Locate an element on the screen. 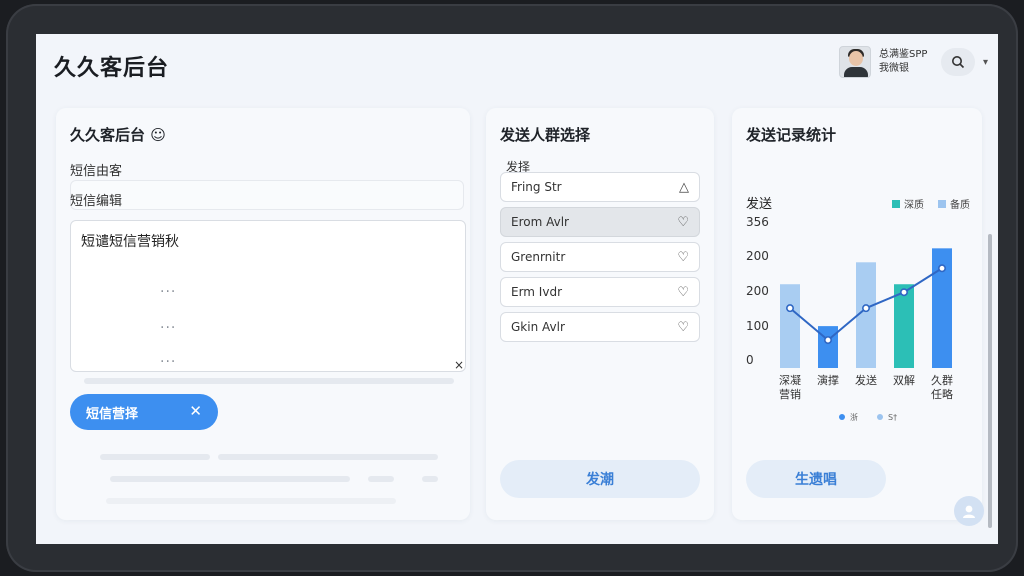 This screenshot has width=1024, height=576. editor-card-title: 久久客后台 ☺ is located at coordinates (118, 135).